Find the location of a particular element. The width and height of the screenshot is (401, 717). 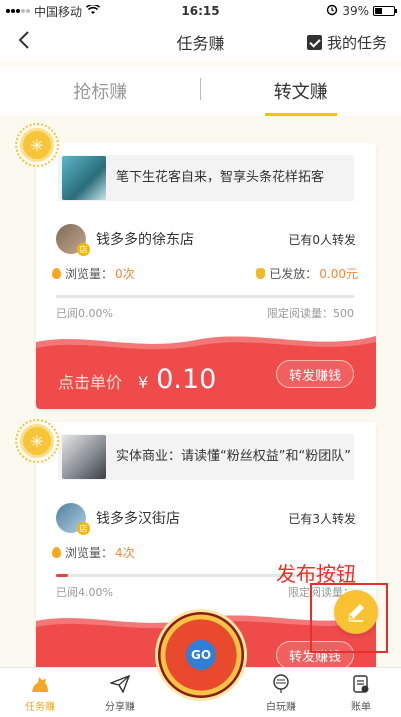

wifi-icon is located at coordinates (93, 10).